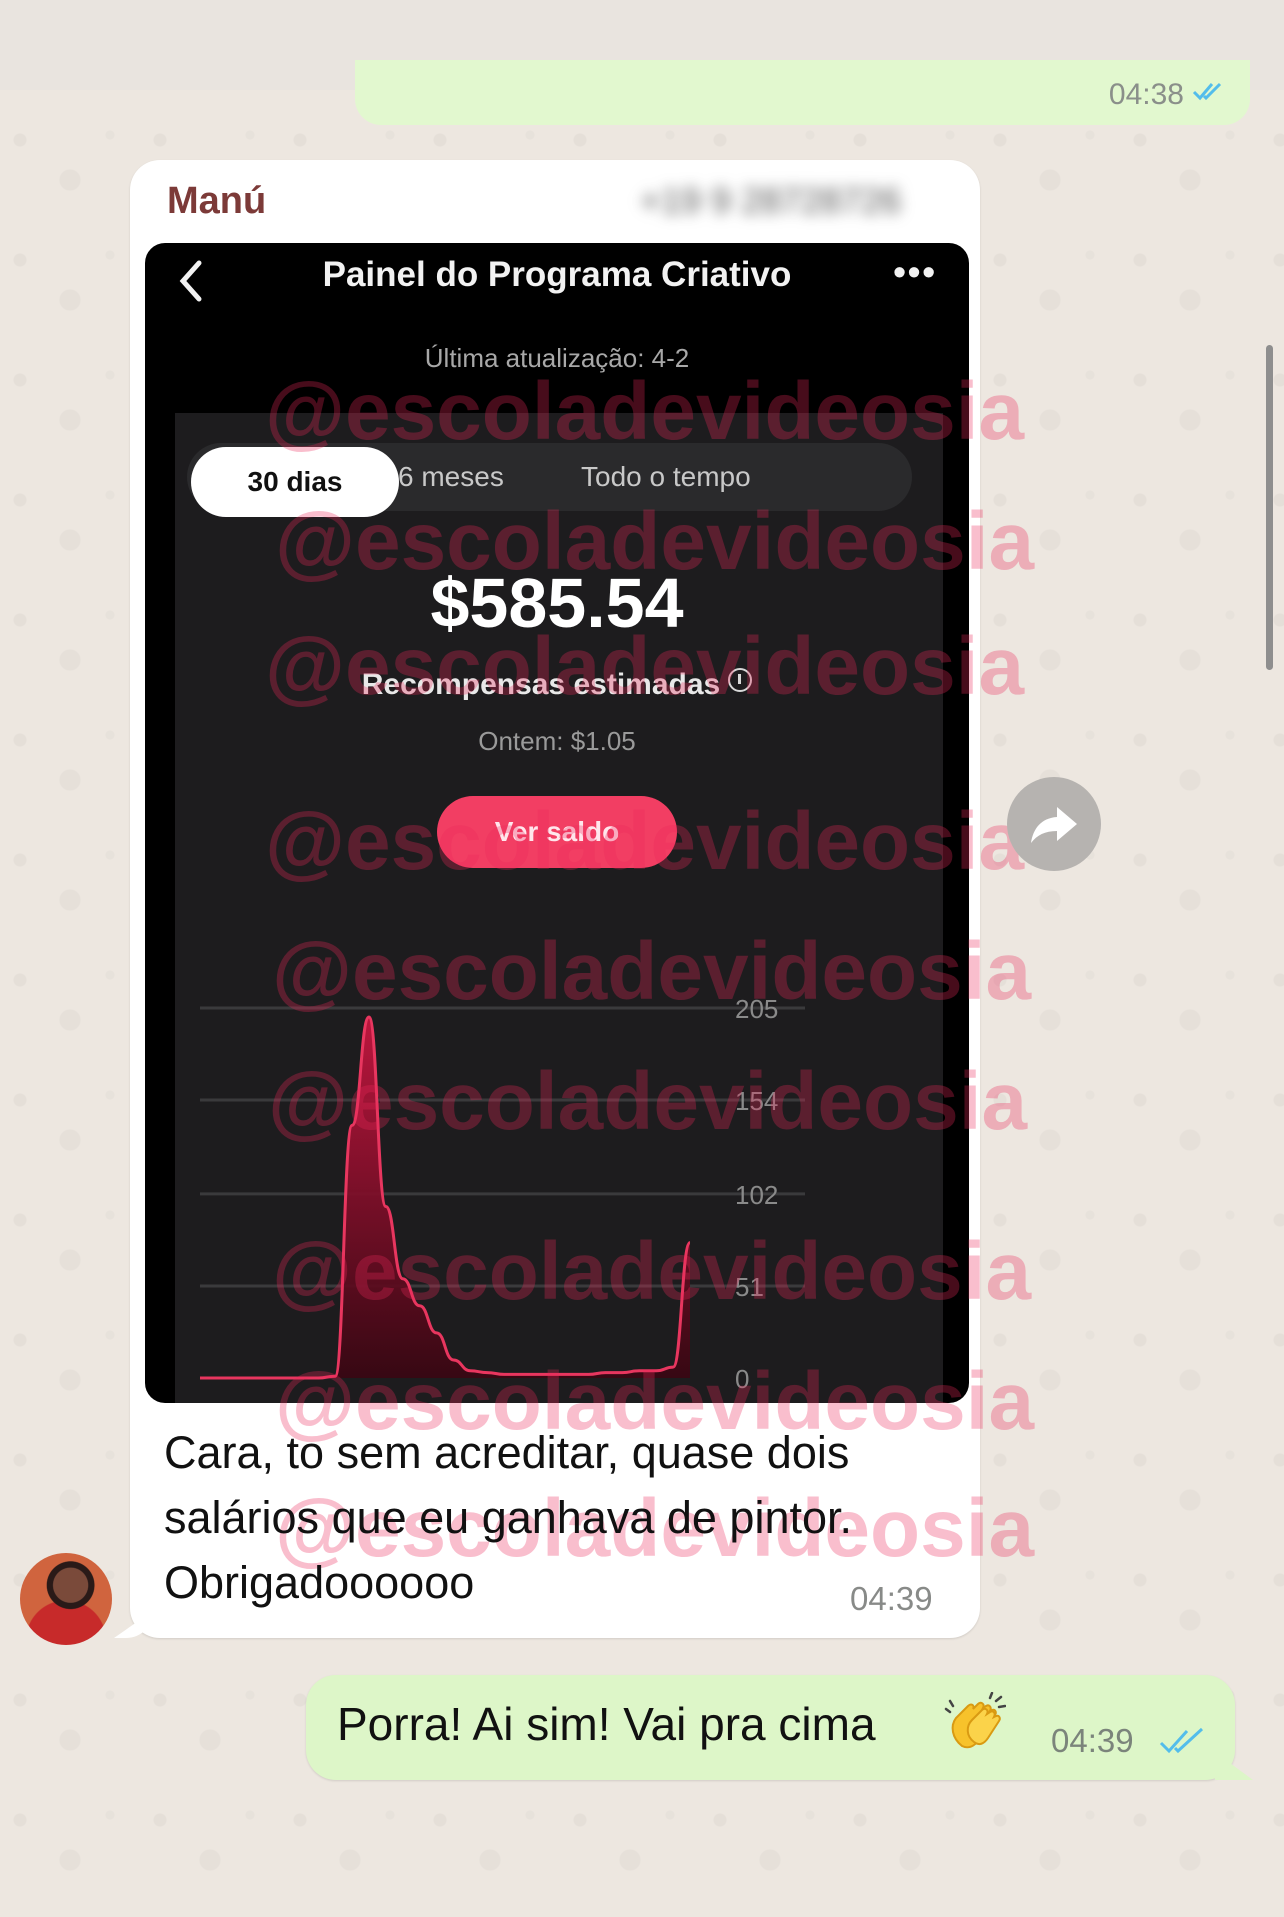 This screenshot has height=1917, width=1284. Describe the element at coordinates (557, 274) in the screenshot. I see `screenshot-title: Painel do Programa Criativo` at that location.